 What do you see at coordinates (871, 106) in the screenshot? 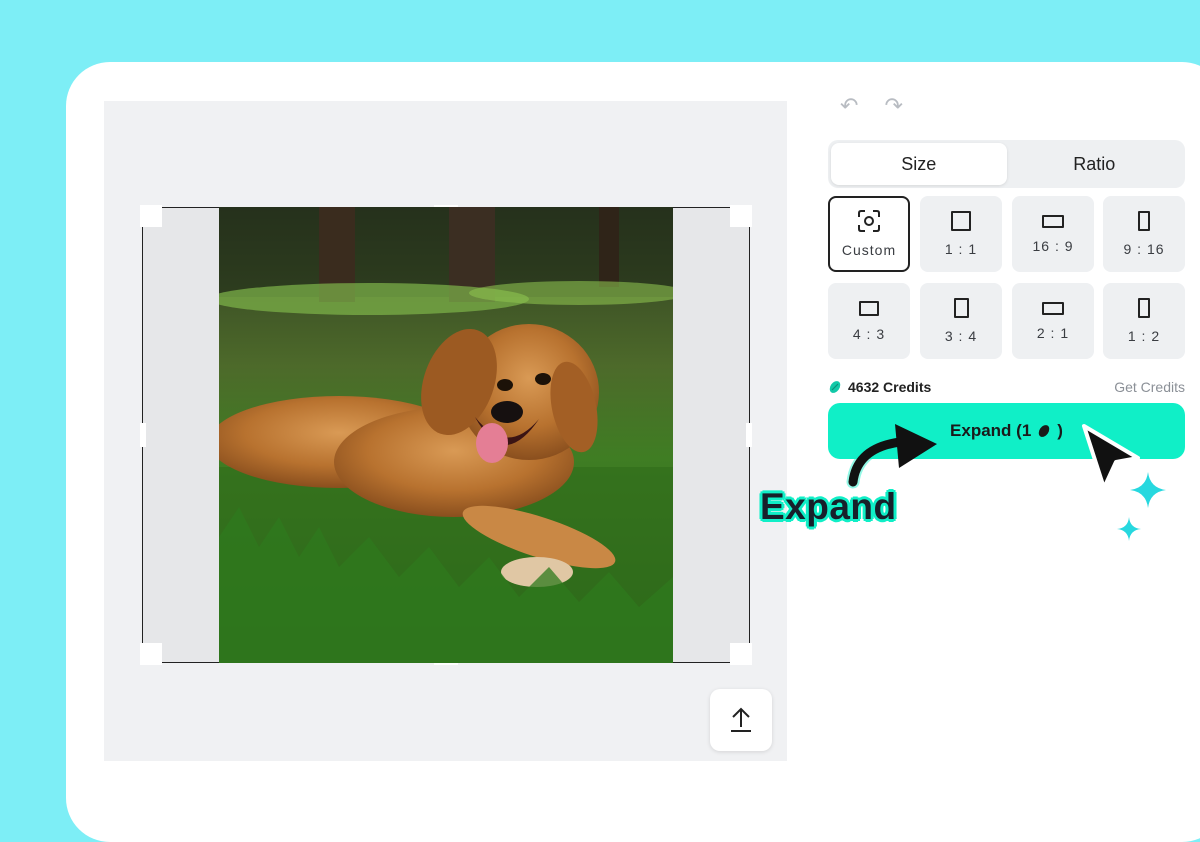
I see `history-controls: ↶ ↷` at bounding box center [871, 106].